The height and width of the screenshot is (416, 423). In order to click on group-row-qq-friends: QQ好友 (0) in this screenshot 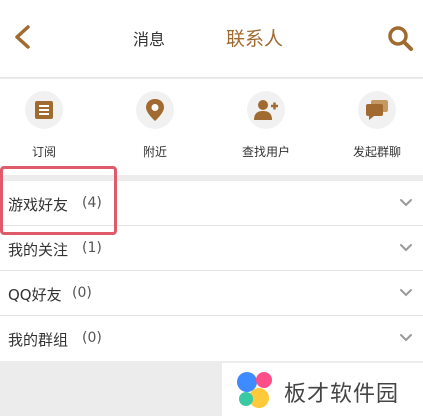, I will do `click(211, 293)`.